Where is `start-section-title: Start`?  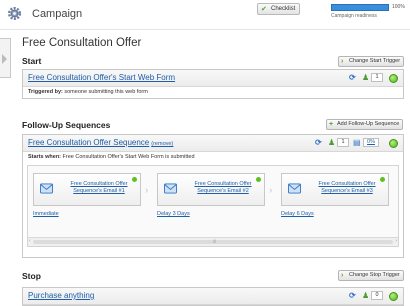 start-section-title: Start is located at coordinates (32, 61).